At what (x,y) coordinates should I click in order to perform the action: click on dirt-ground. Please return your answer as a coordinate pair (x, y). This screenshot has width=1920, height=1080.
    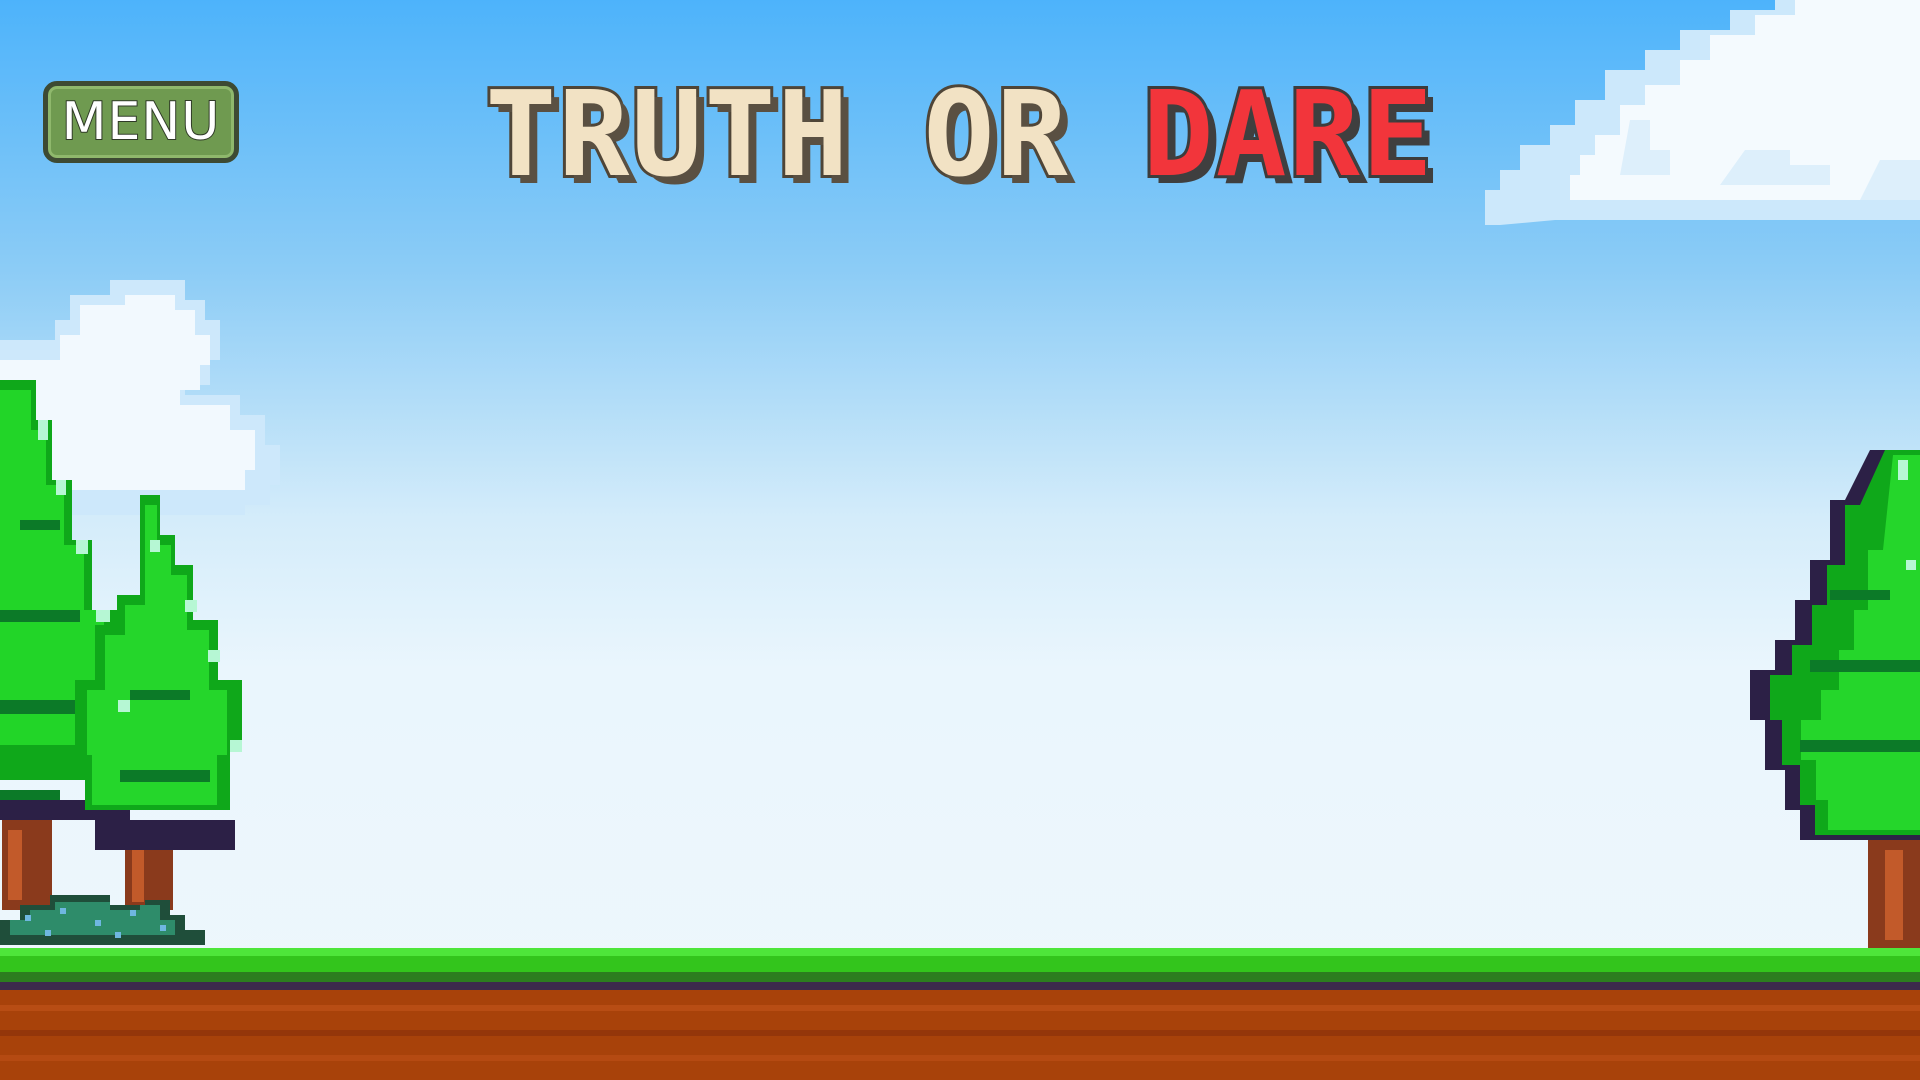
    Looking at the image, I should click on (960, 1035).